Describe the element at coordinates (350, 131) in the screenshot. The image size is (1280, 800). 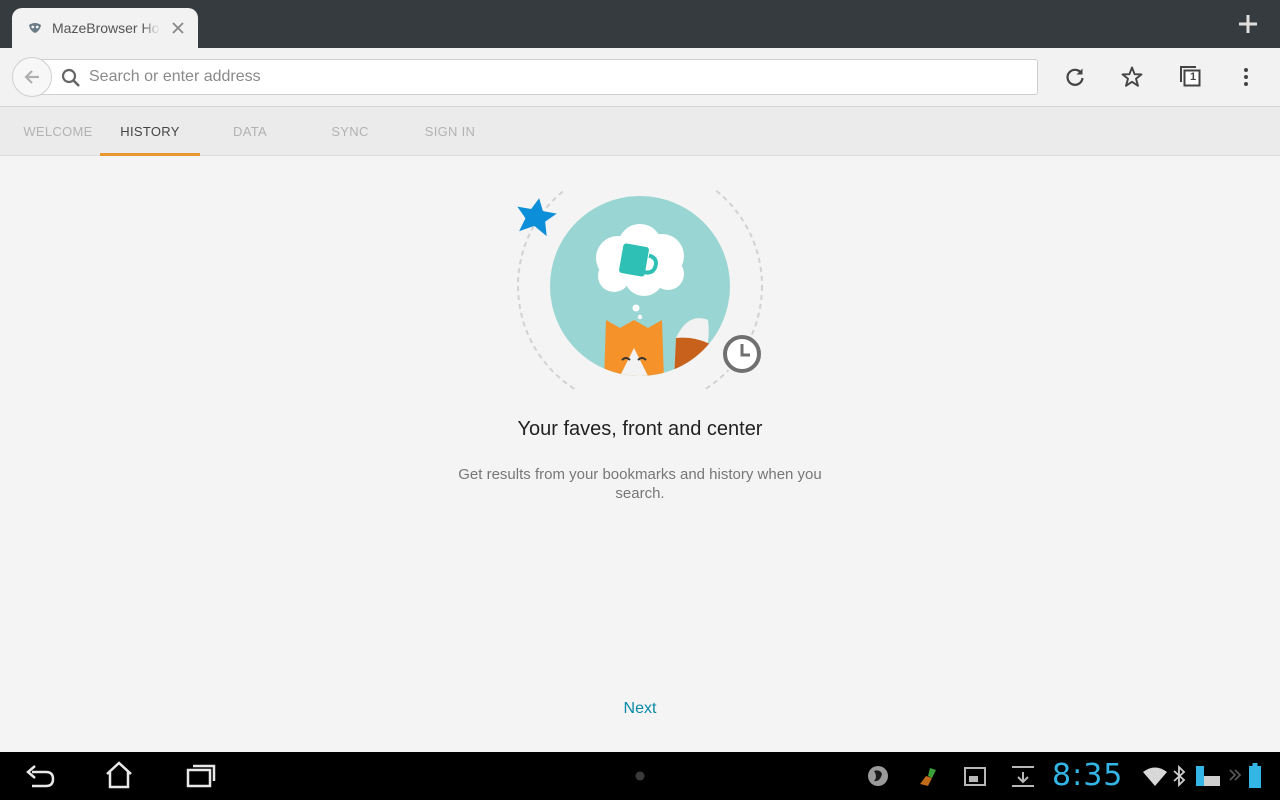
I see `tab-sync: SYNC` at that location.